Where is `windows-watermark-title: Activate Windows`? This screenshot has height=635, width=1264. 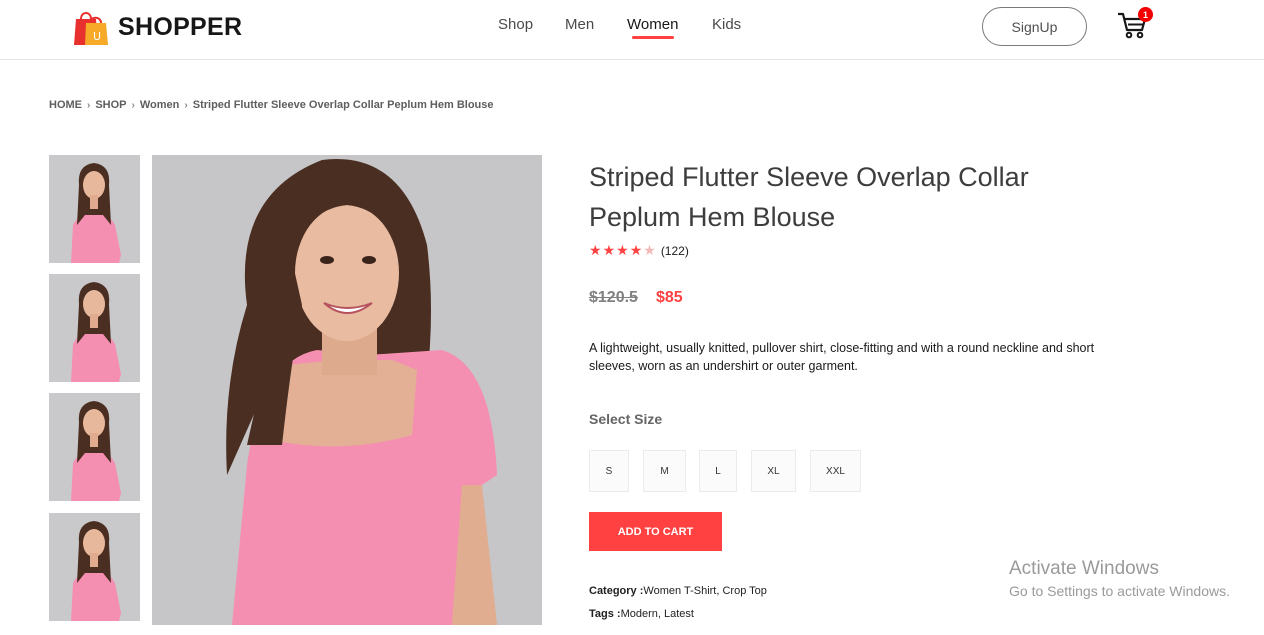
windows-watermark-title: Activate Windows is located at coordinates (1084, 568).